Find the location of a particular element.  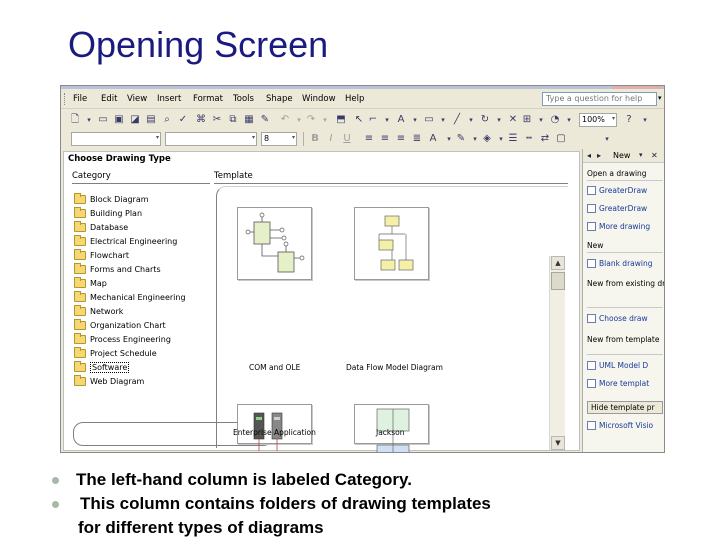

rotate-dropdown-icon: ▾ is located at coordinates (499, 120).